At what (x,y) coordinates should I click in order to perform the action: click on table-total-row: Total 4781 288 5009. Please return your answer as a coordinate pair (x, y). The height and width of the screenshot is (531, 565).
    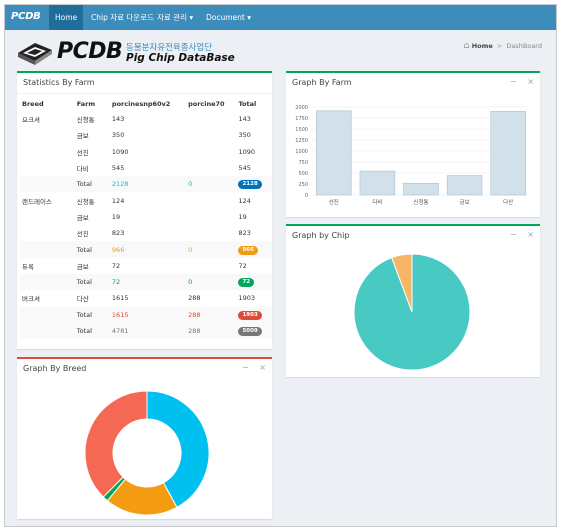
    Looking at the image, I should click on (146, 331).